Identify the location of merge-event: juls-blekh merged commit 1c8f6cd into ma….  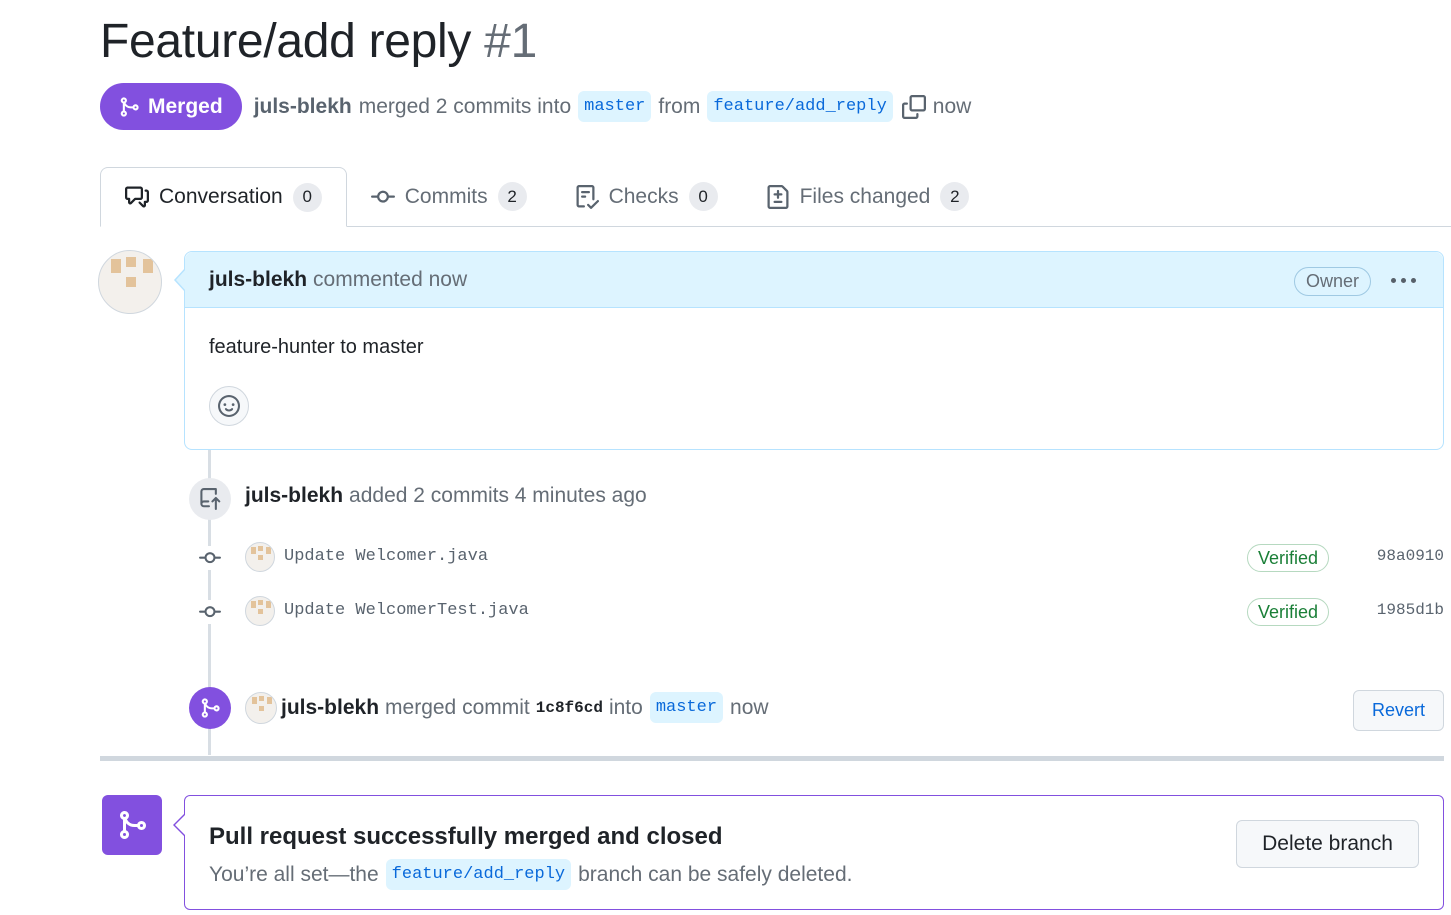
(525, 707).